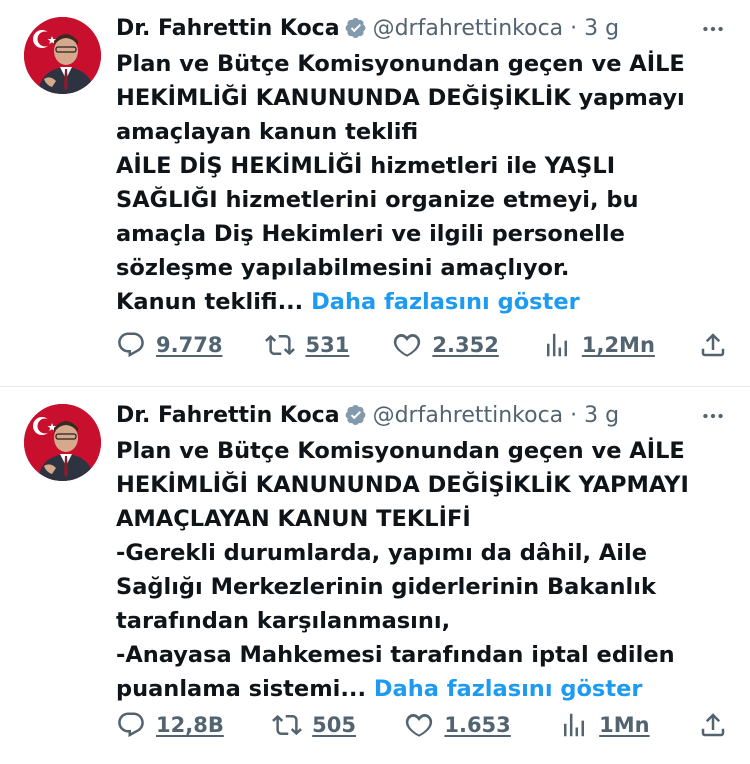 The width and height of the screenshot is (750, 764). I want to click on reply-count: 9.778, so click(189, 345).